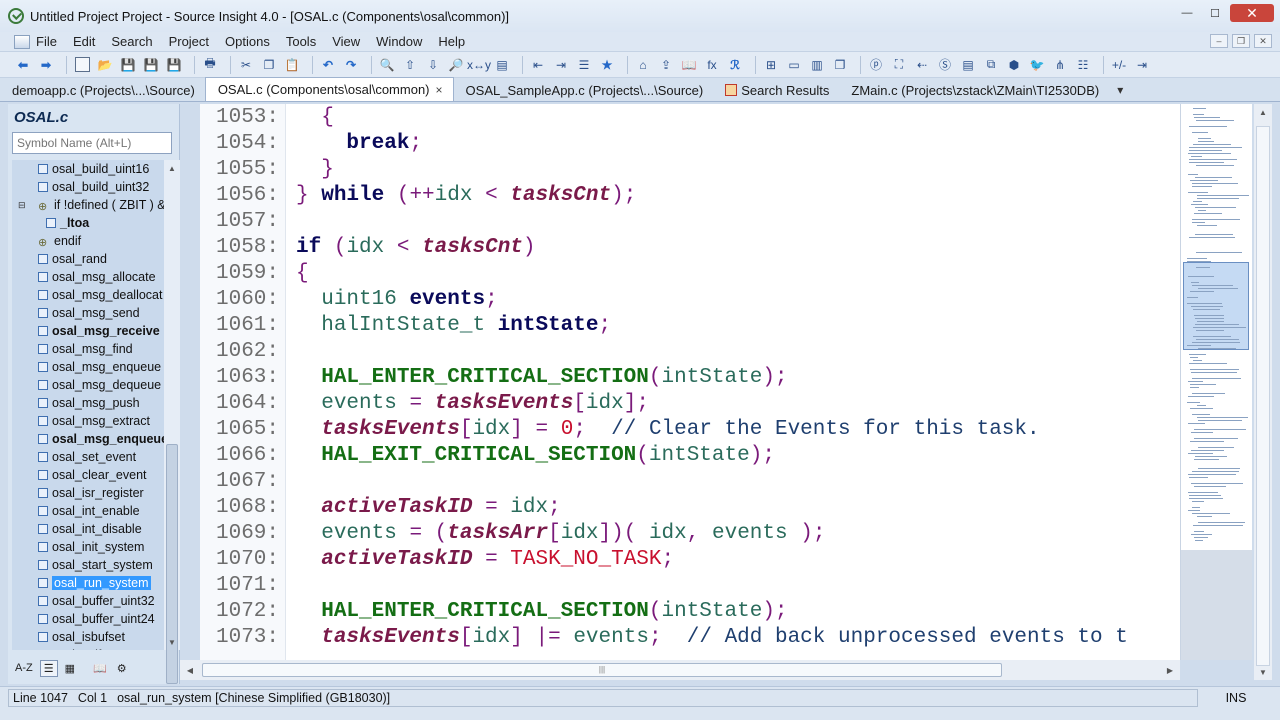 This screenshot has width=1280, height=720. I want to click on book-icon: 📖, so click(100, 668).